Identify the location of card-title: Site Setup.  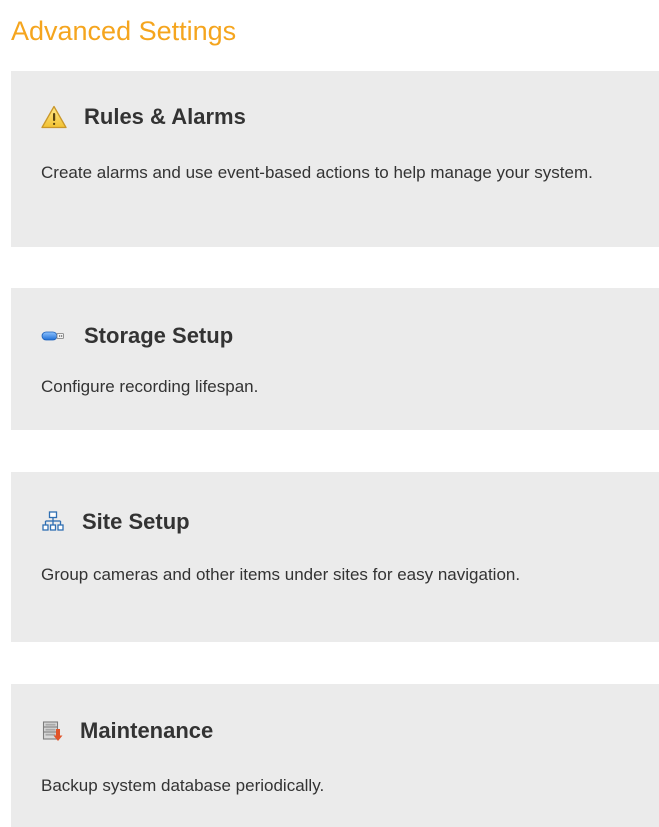
(136, 521).